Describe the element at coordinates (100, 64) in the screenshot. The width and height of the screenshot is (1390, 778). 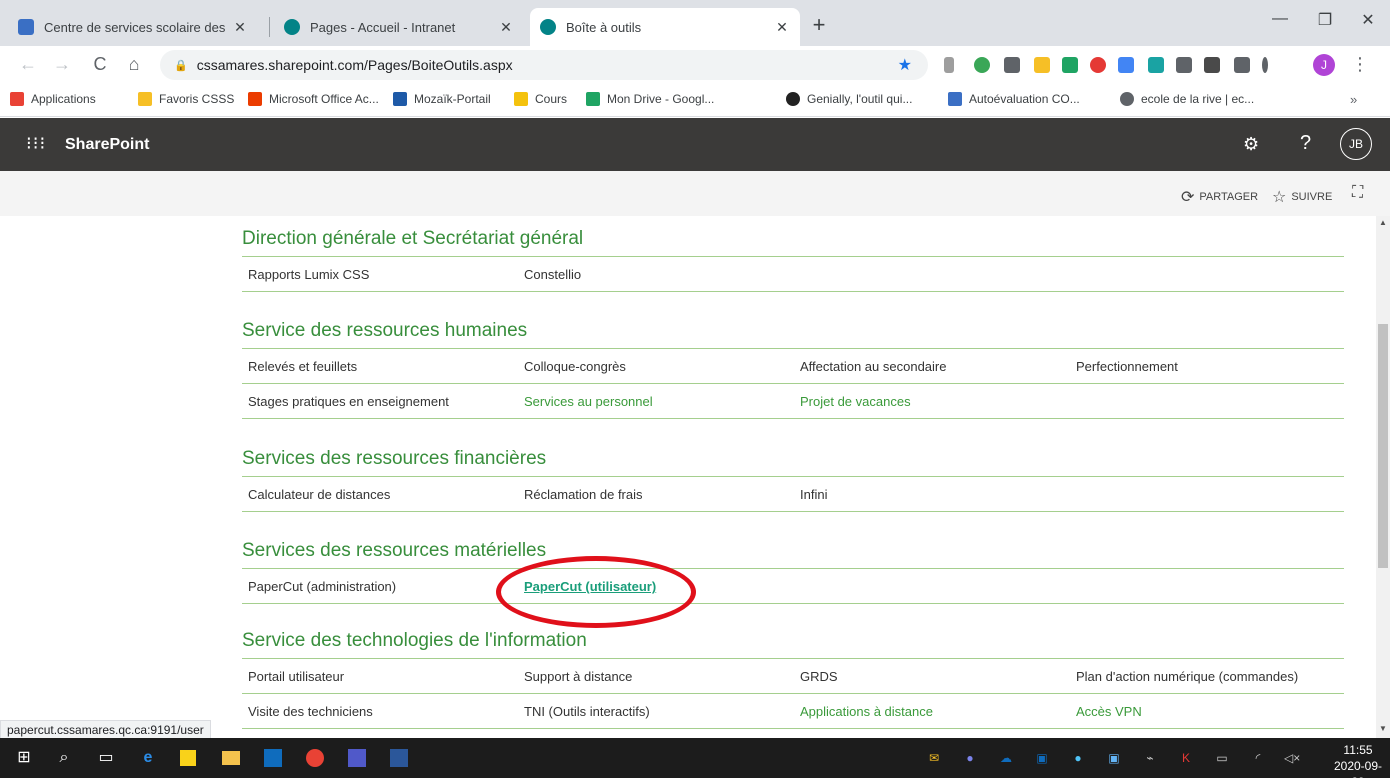
I see `reload-button: C` at that location.